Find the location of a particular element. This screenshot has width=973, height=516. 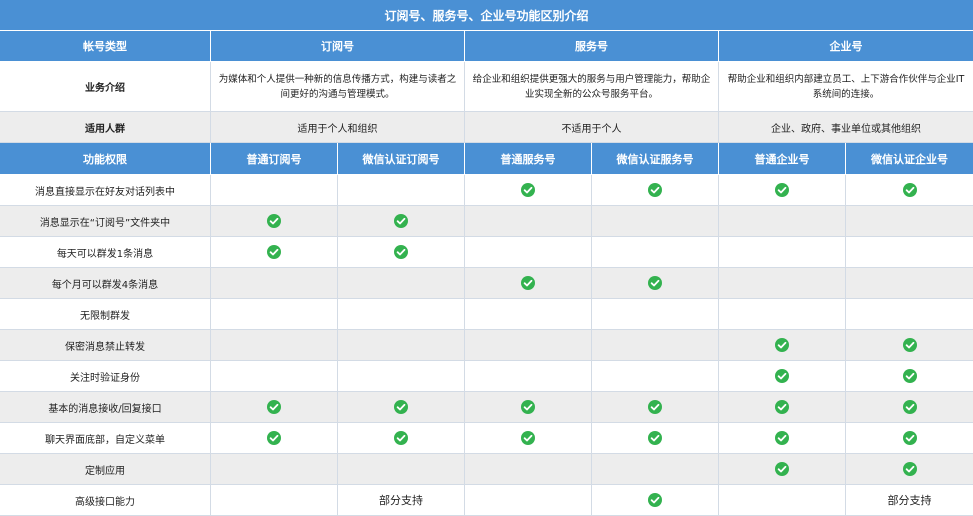

feature-row: 每天可以群发1条消息 is located at coordinates (486, 252).